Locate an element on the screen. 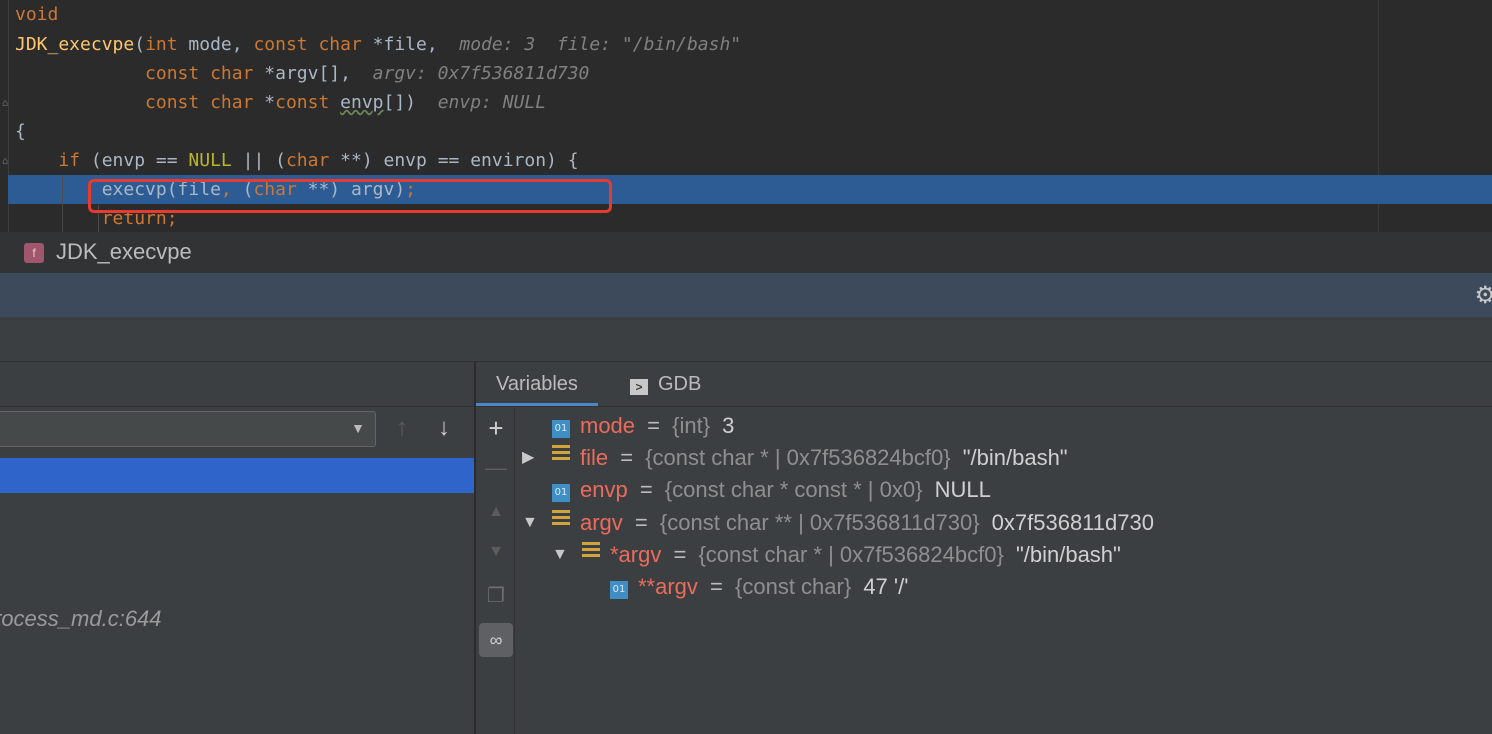 The image size is (1492, 734). code-token: || ( is located at coordinates (258, 160).